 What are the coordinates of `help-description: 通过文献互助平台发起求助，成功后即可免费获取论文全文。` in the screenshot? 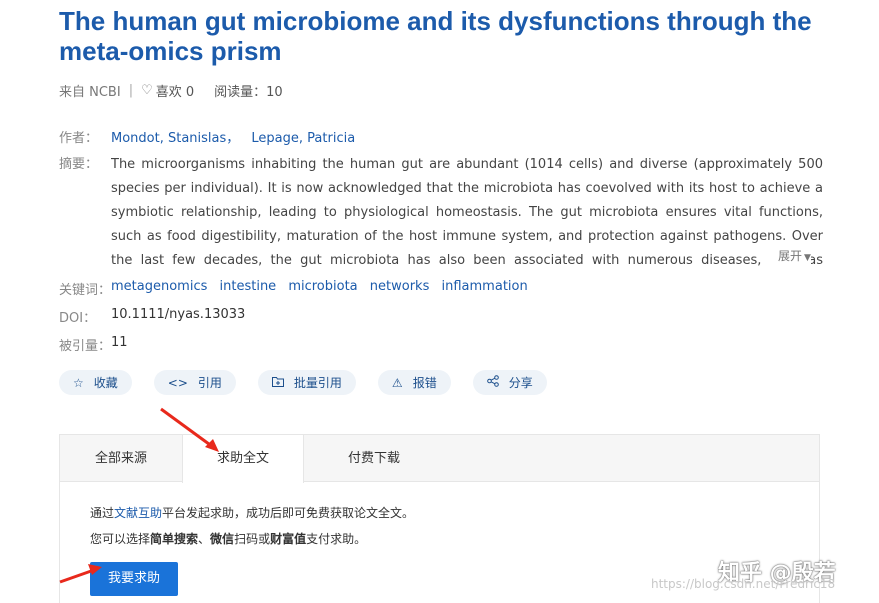 It's located at (454, 513).